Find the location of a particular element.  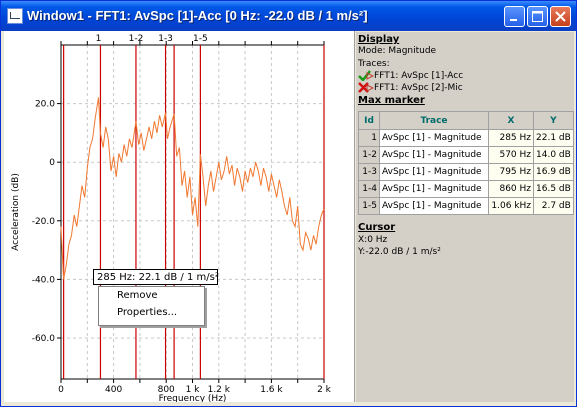

traces-label: Traces: is located at coordinates (374, 64).